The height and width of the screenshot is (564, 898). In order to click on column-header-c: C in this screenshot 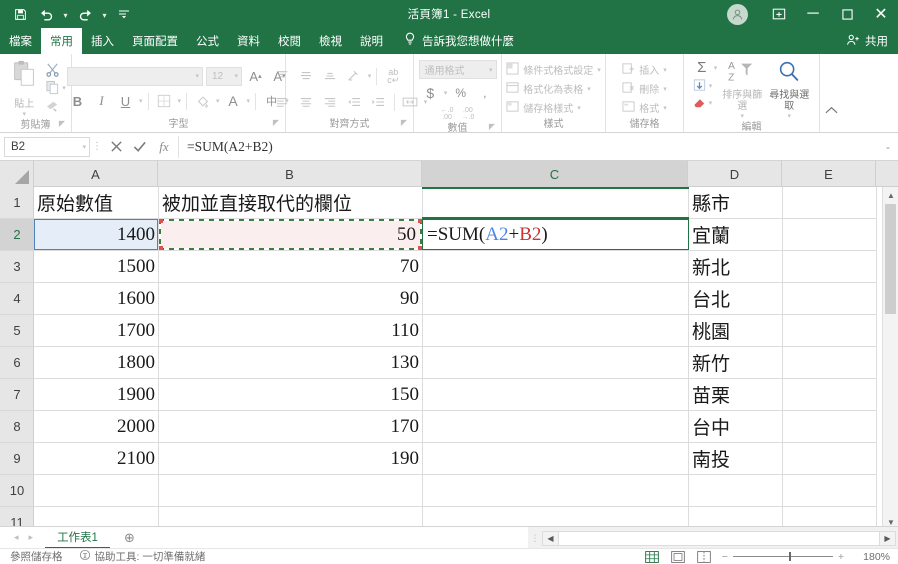, I will do `click(555, 174)`.